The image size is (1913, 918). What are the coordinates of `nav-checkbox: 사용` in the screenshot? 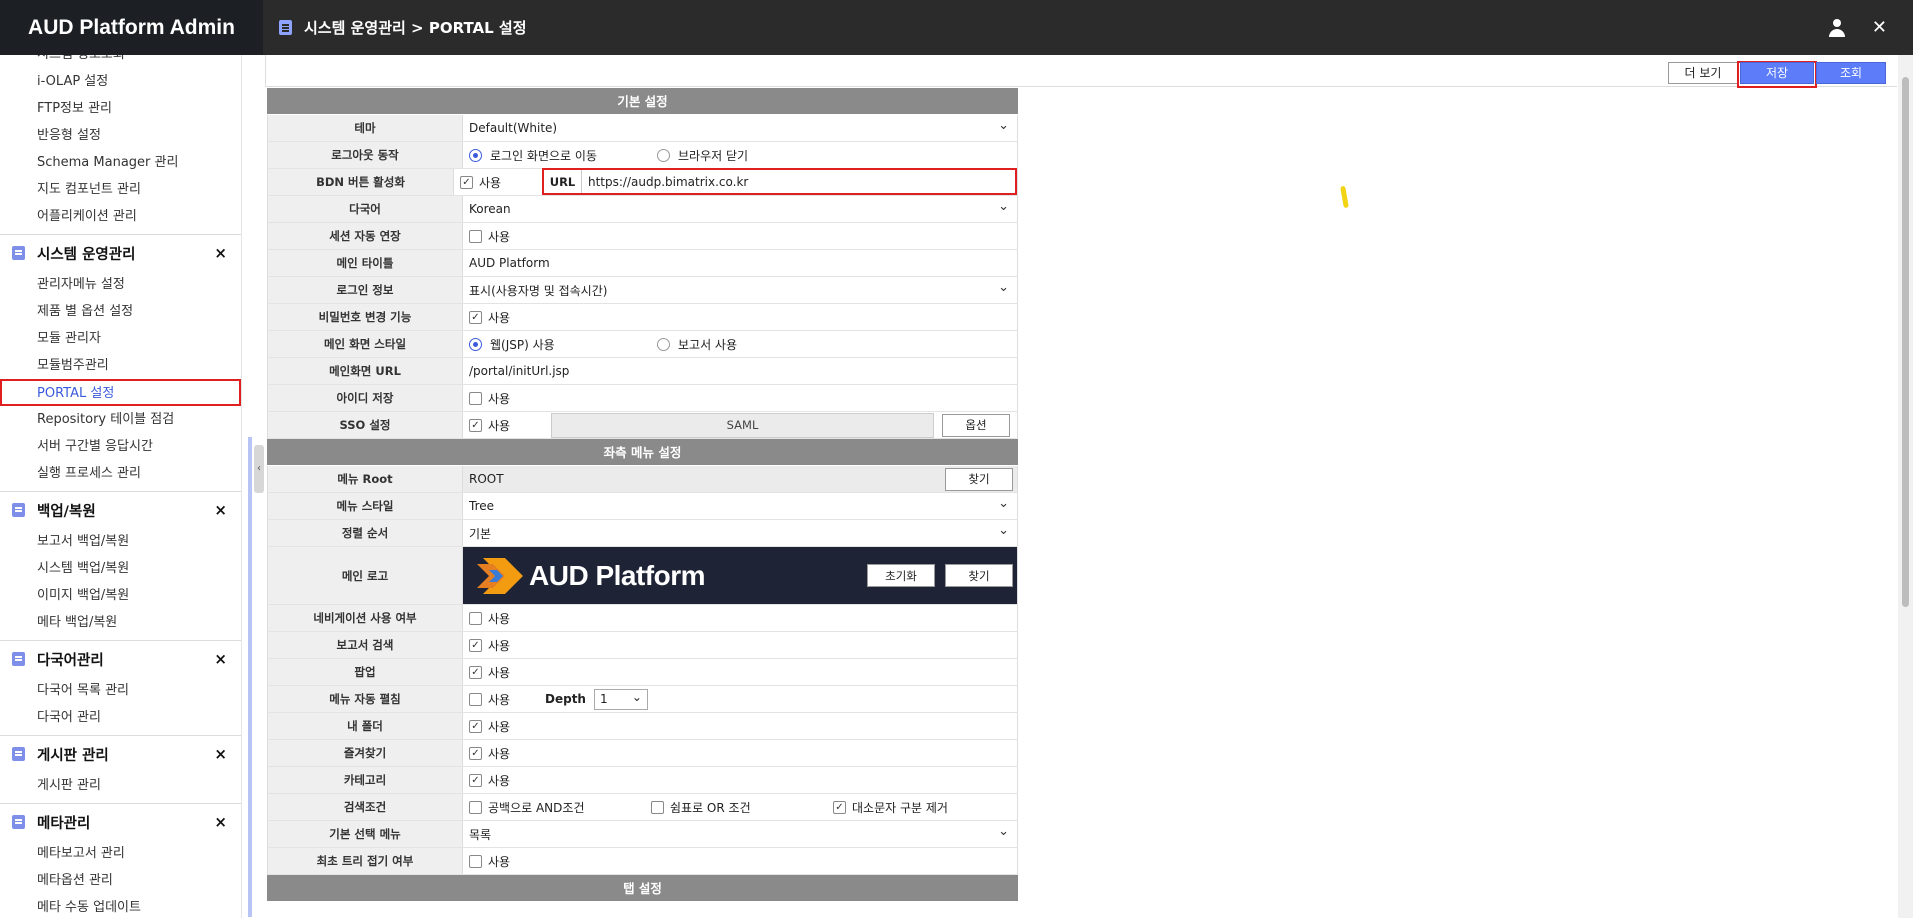 It's located at (489, 618).